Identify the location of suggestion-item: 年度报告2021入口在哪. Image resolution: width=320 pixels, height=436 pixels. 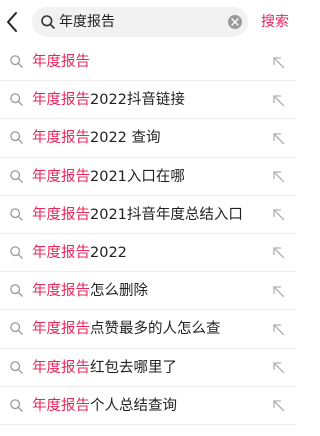
(148, 177).